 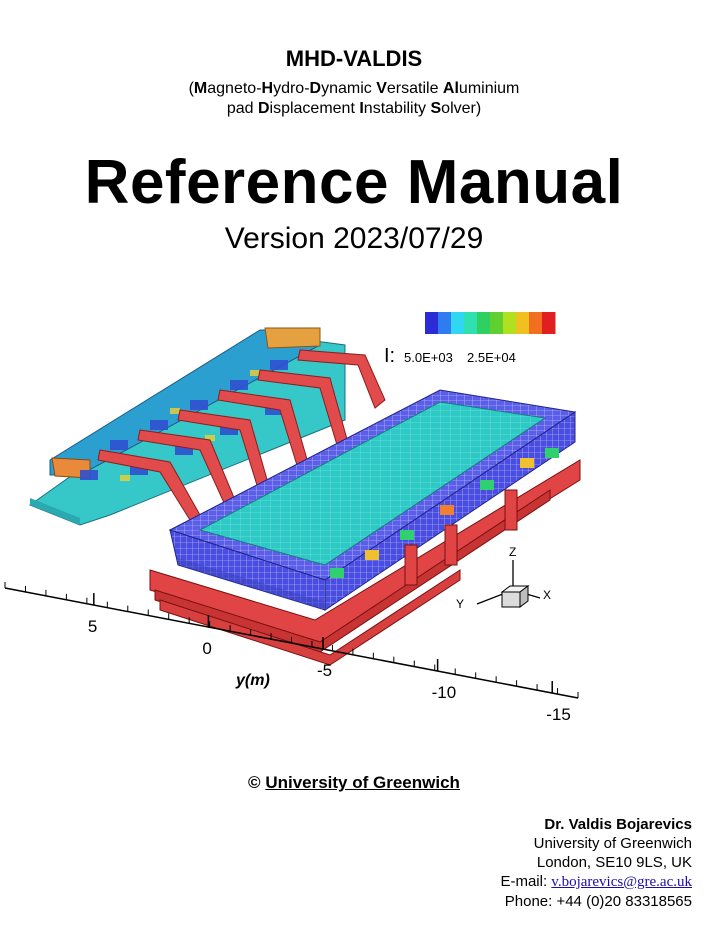 I want to click on subtitle-segment: nstability, so click(x=397, y=108).